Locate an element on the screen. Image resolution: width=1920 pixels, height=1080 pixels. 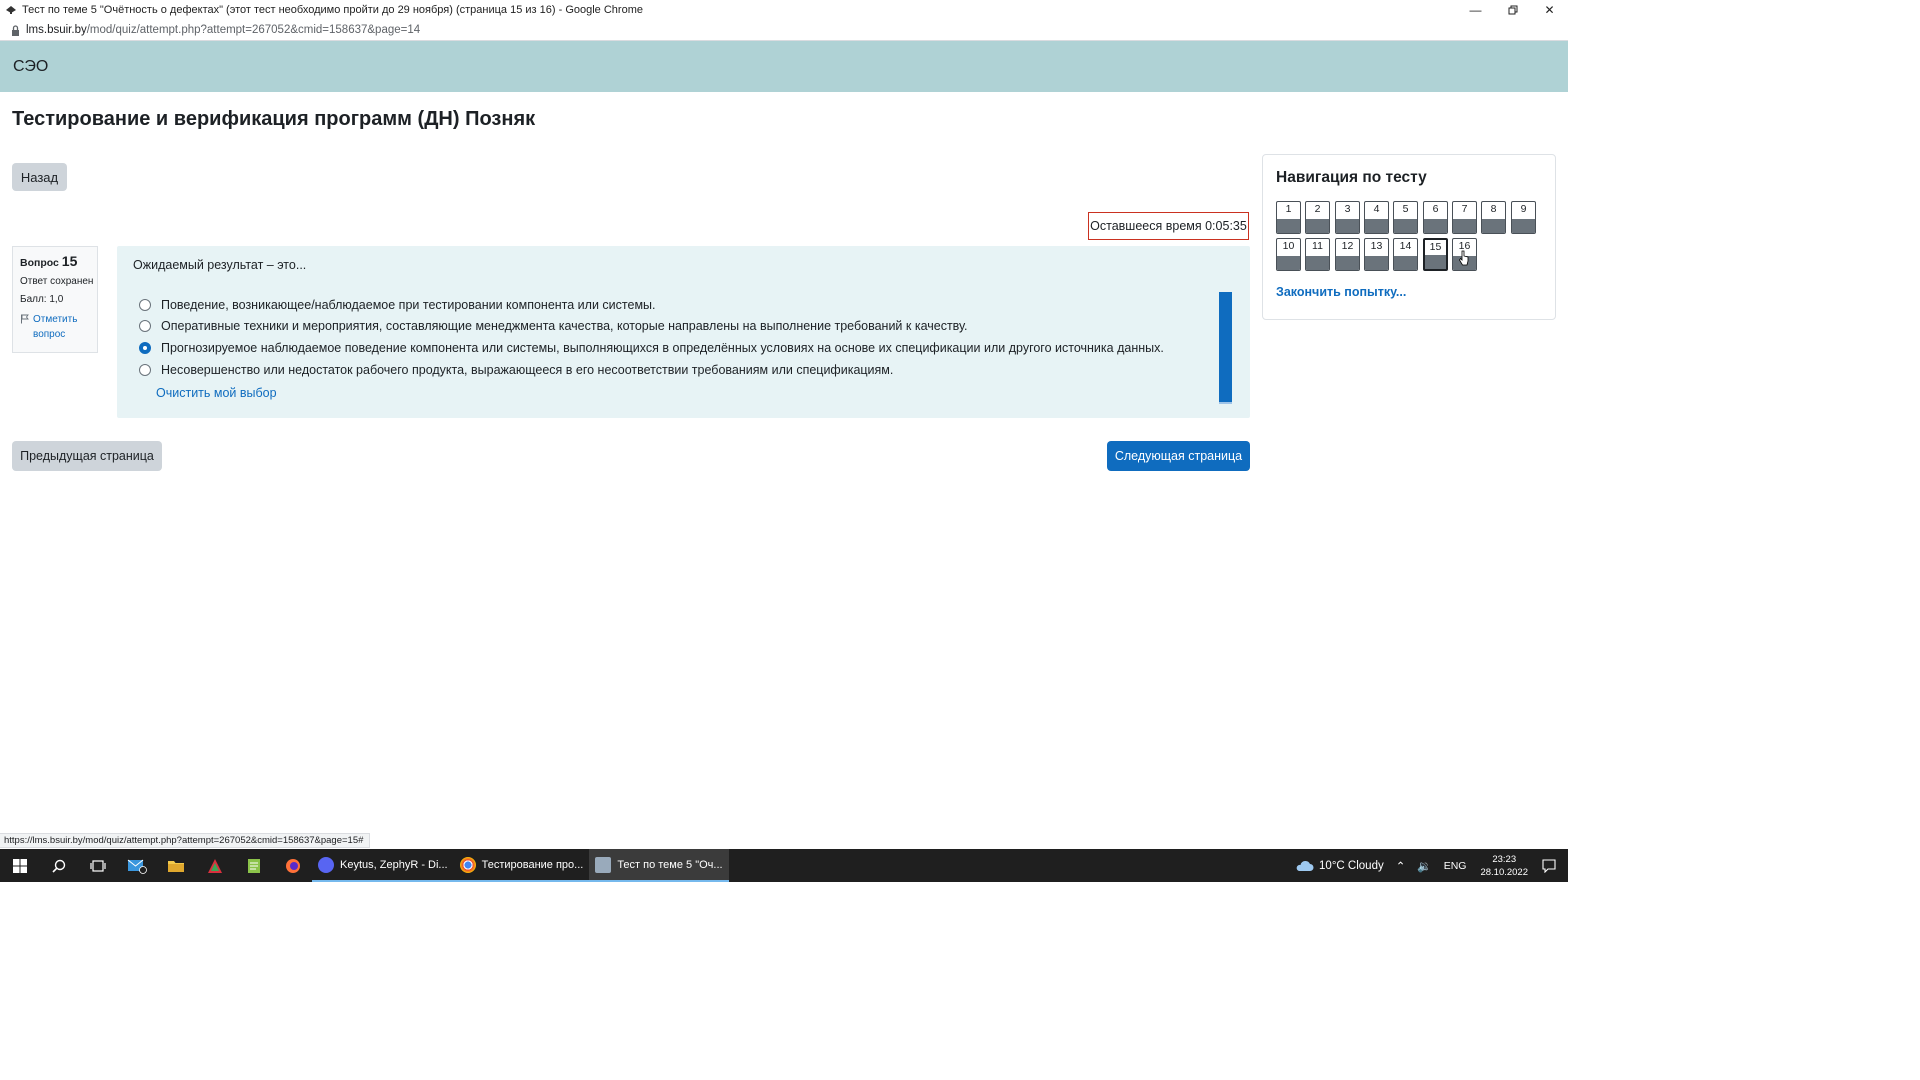
scroll-indicator is located at coordinates (1225, 348).